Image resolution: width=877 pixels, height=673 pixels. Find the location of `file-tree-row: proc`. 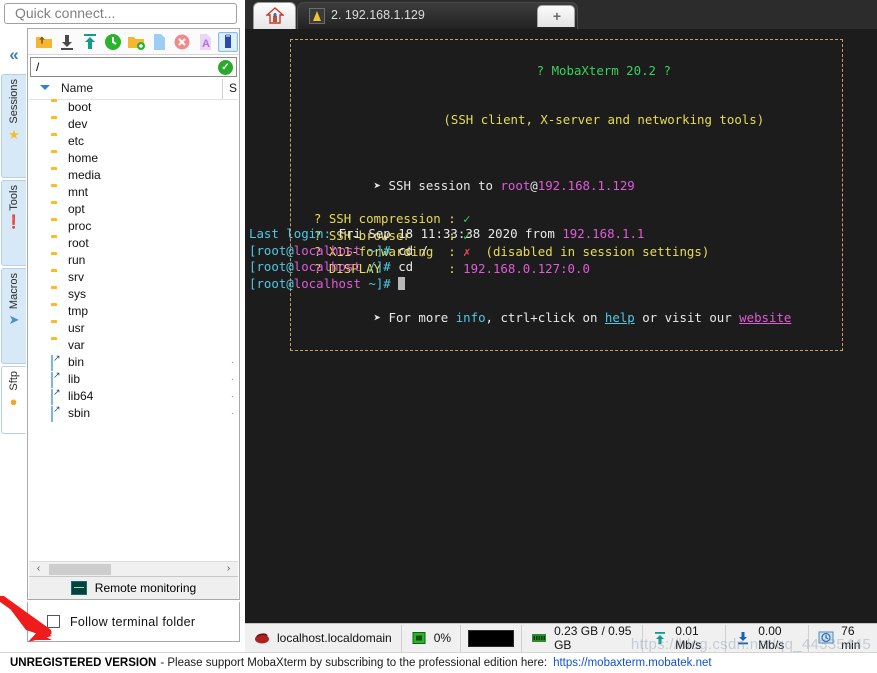

file-tree-row: proc is located at coordinates (133, 226).